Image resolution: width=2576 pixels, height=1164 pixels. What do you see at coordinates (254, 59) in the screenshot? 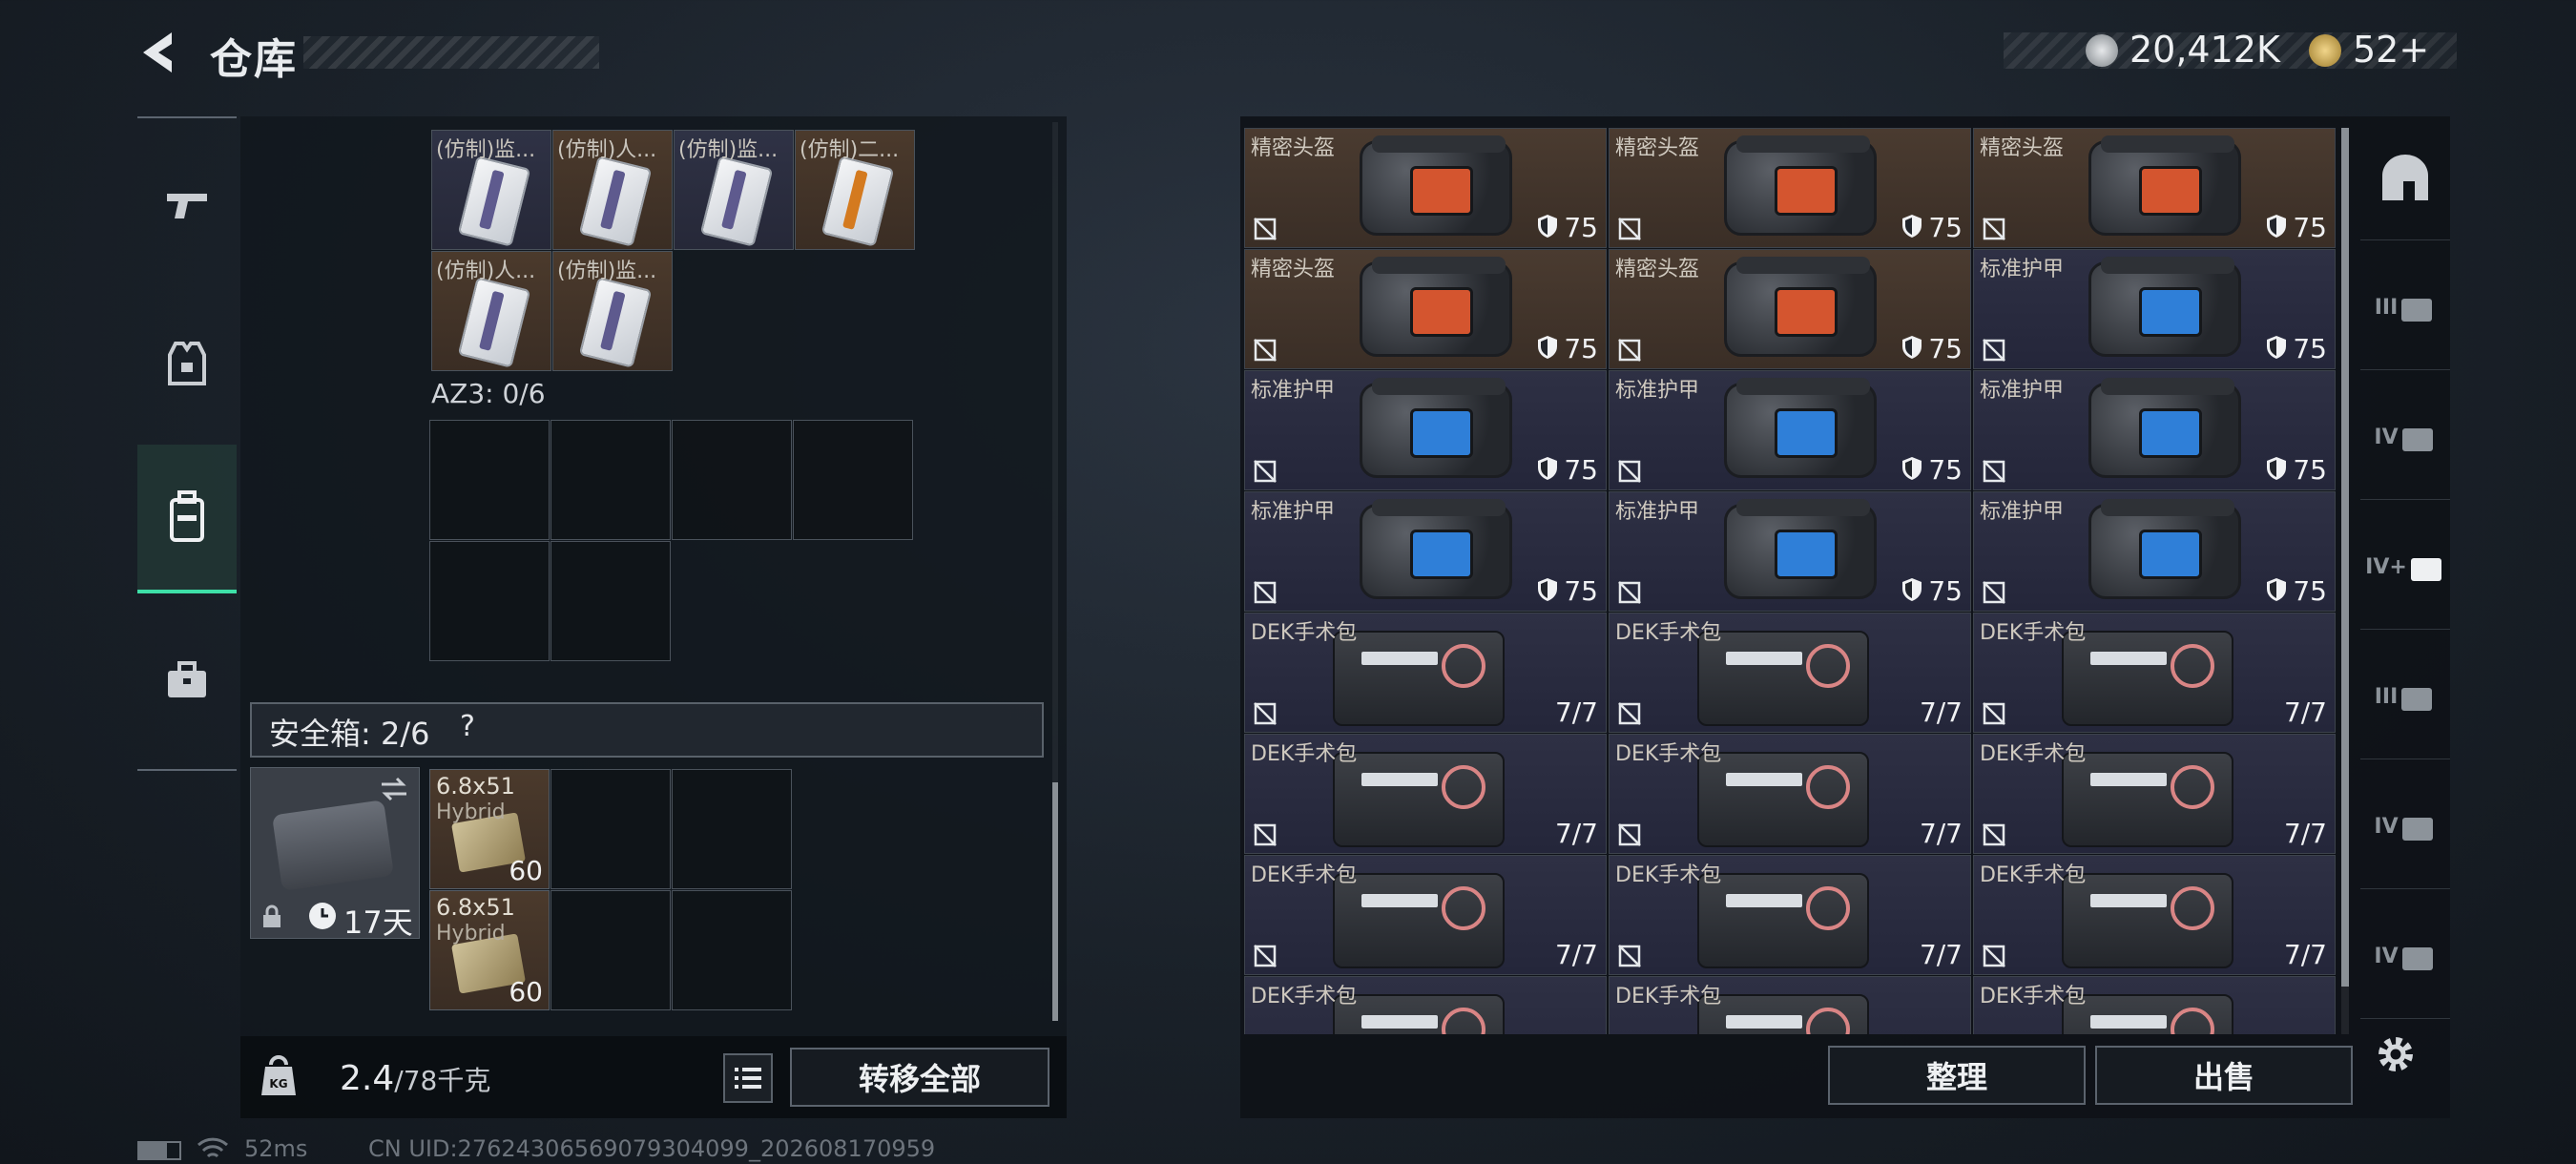
I see `page-title: 仓库` at bounding box center [254, 59].